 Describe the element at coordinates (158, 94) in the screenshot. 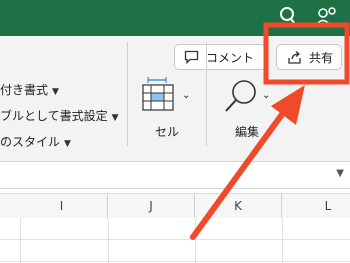

I see `cells-icon` at that location.